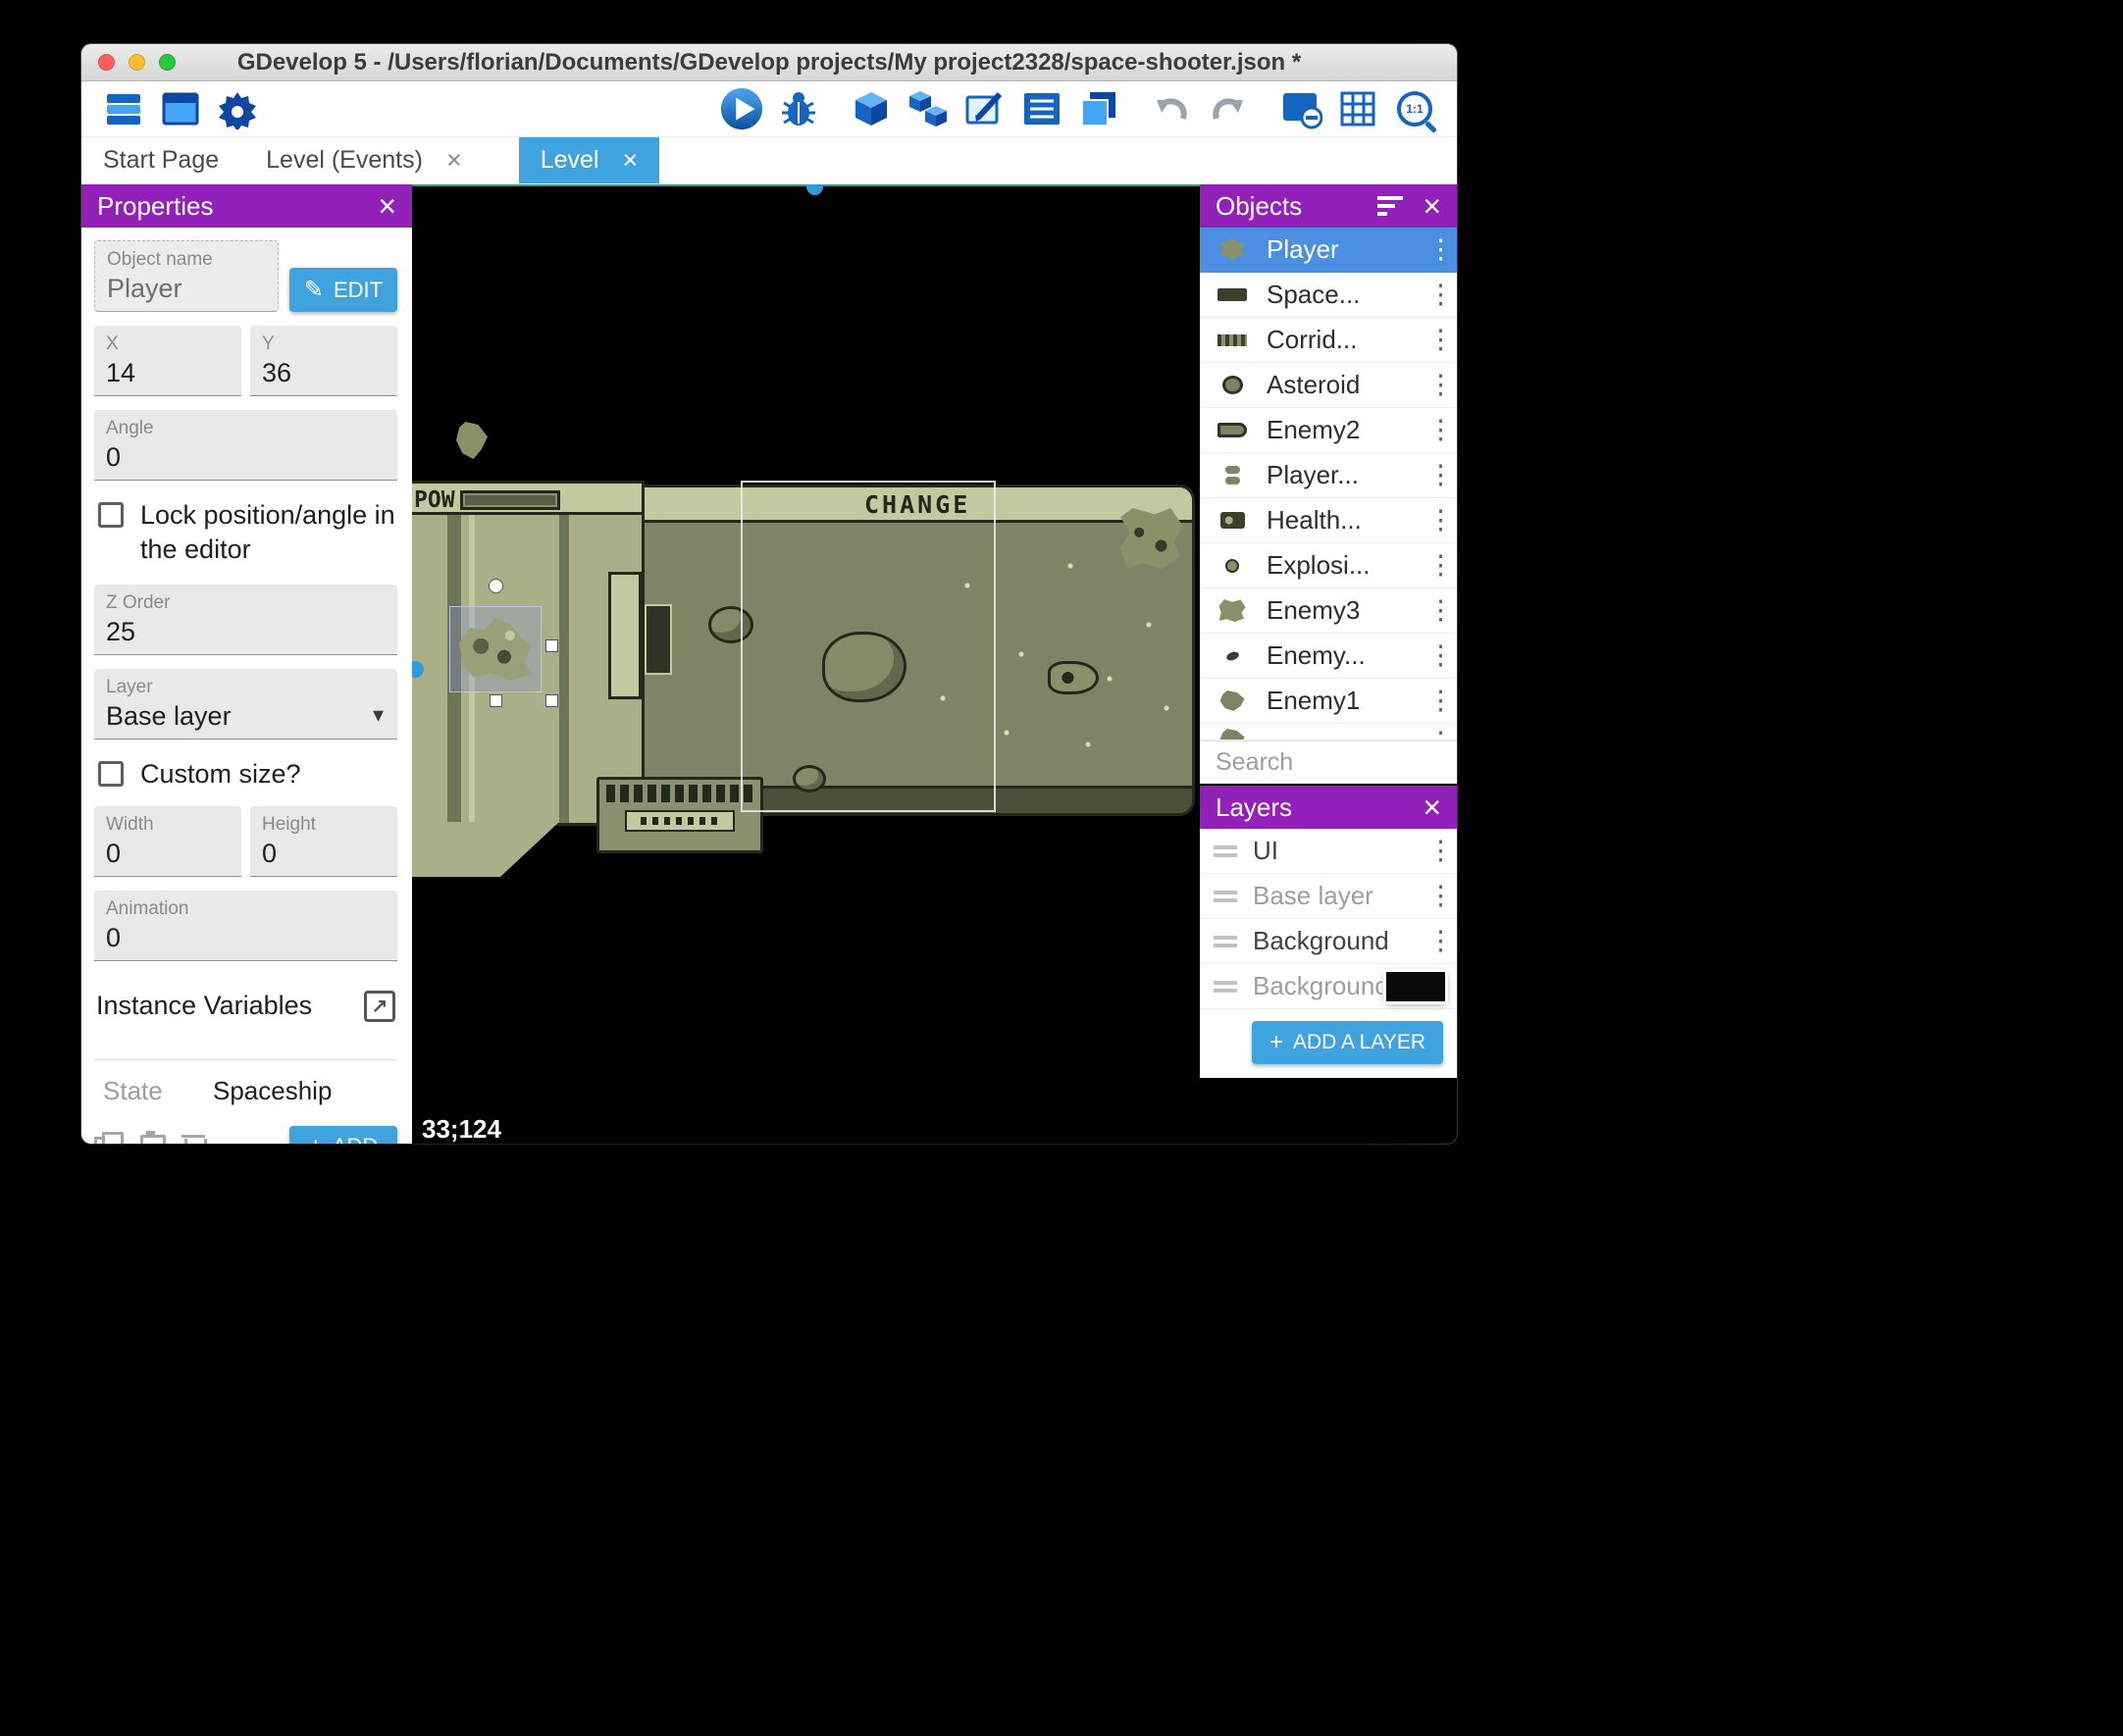 This screenshot has height=1736, width=2123. Describe the element at coordinates (167, 63) in the screenshot. I see `fullscreen-window-button` at that location.